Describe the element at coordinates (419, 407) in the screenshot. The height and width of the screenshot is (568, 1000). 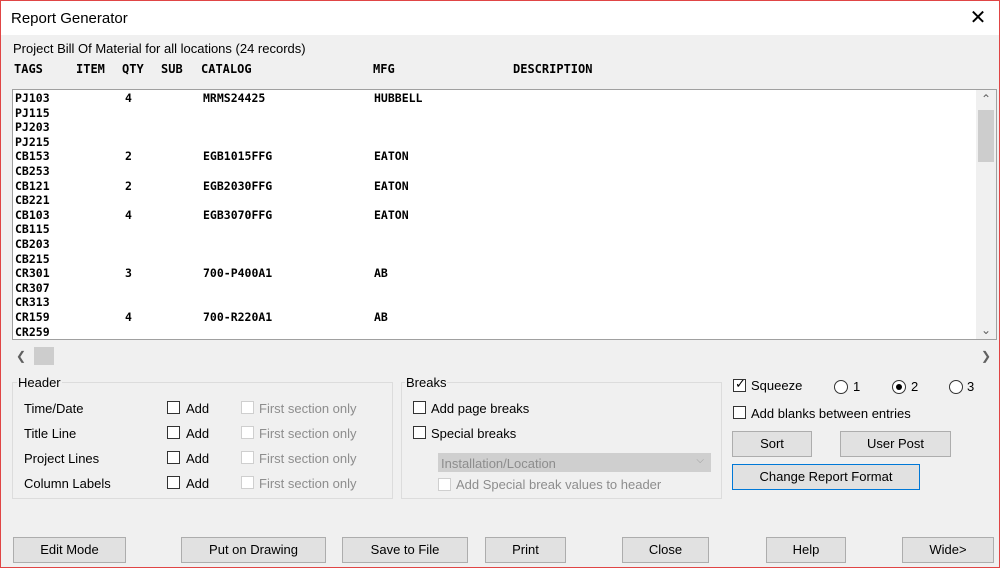
I see `add-page-breaks-checkbox` at that location.